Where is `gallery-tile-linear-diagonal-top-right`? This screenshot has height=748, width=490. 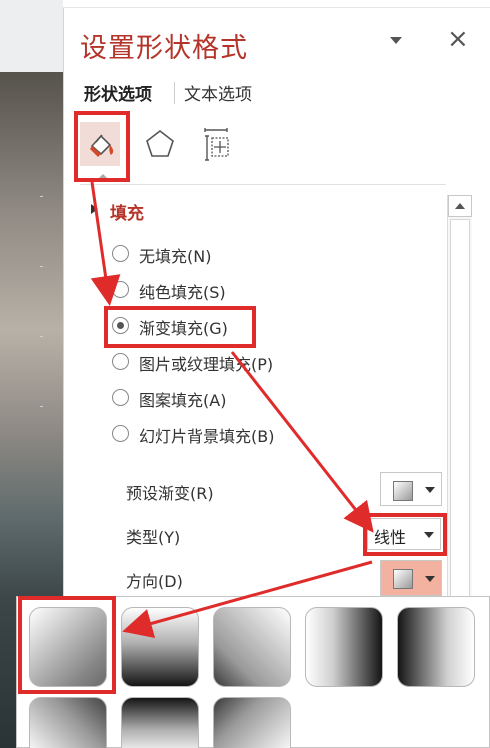 gallery-tile-linear-diagonal-top-right is located at coordinates (252, 647).